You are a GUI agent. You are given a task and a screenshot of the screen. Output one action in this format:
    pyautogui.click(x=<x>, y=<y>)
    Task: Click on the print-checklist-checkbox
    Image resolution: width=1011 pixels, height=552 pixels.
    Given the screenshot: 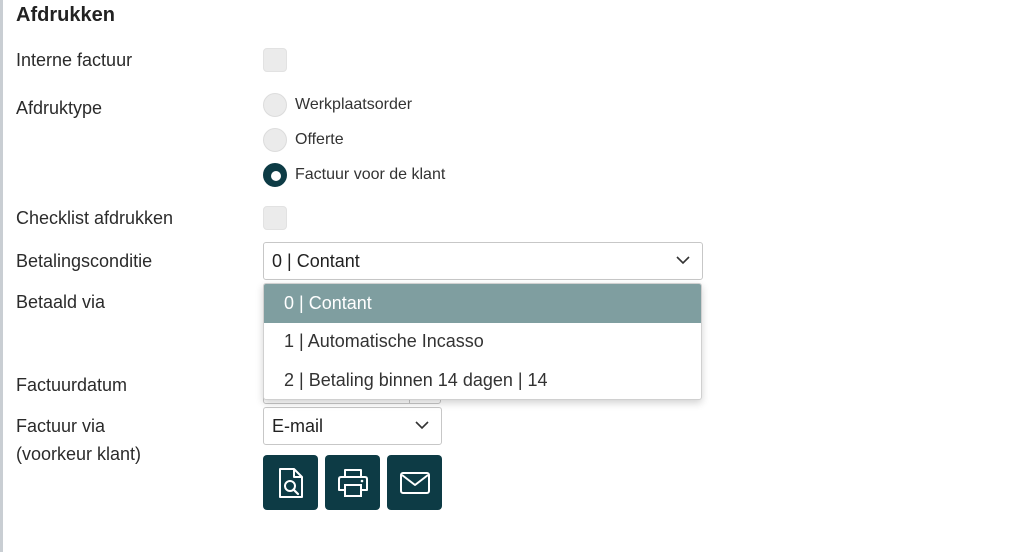 What is the action you would take?
    pyautogui.click(x=275, y=218)
    